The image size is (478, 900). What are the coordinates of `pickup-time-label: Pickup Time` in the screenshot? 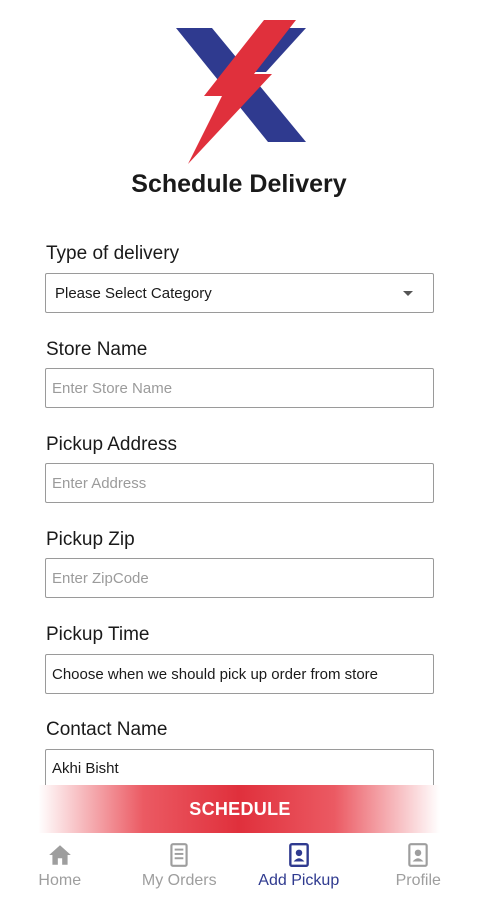 It's located at (98, 634).